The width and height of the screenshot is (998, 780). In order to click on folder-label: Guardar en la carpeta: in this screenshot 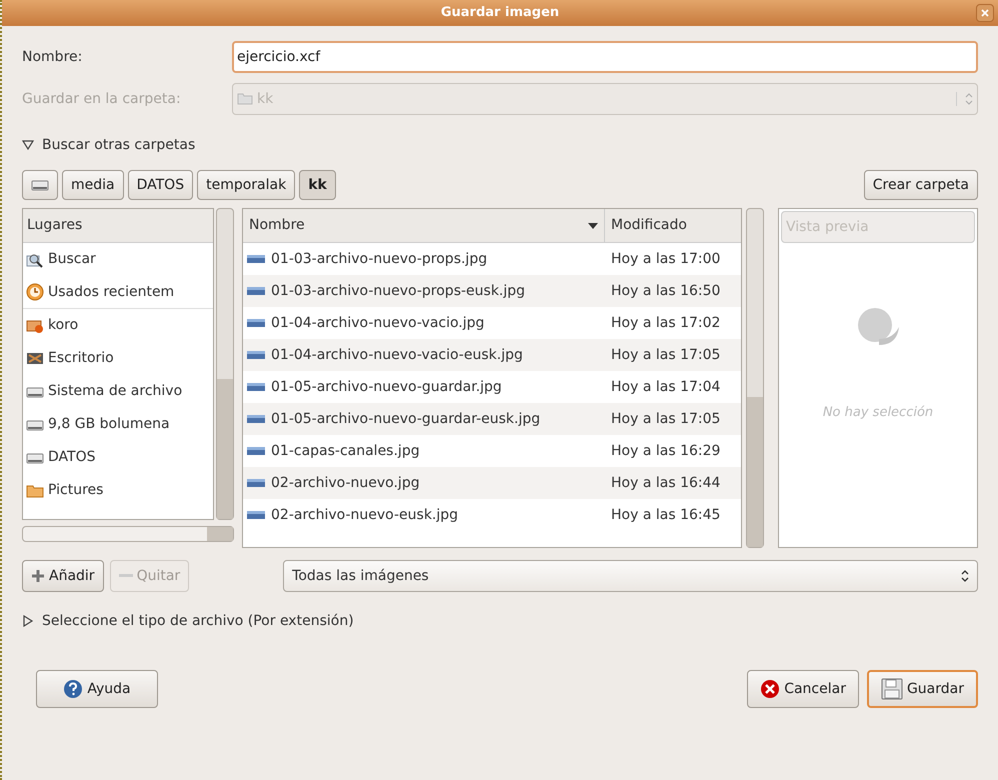, I will do `click(102, 99)`.